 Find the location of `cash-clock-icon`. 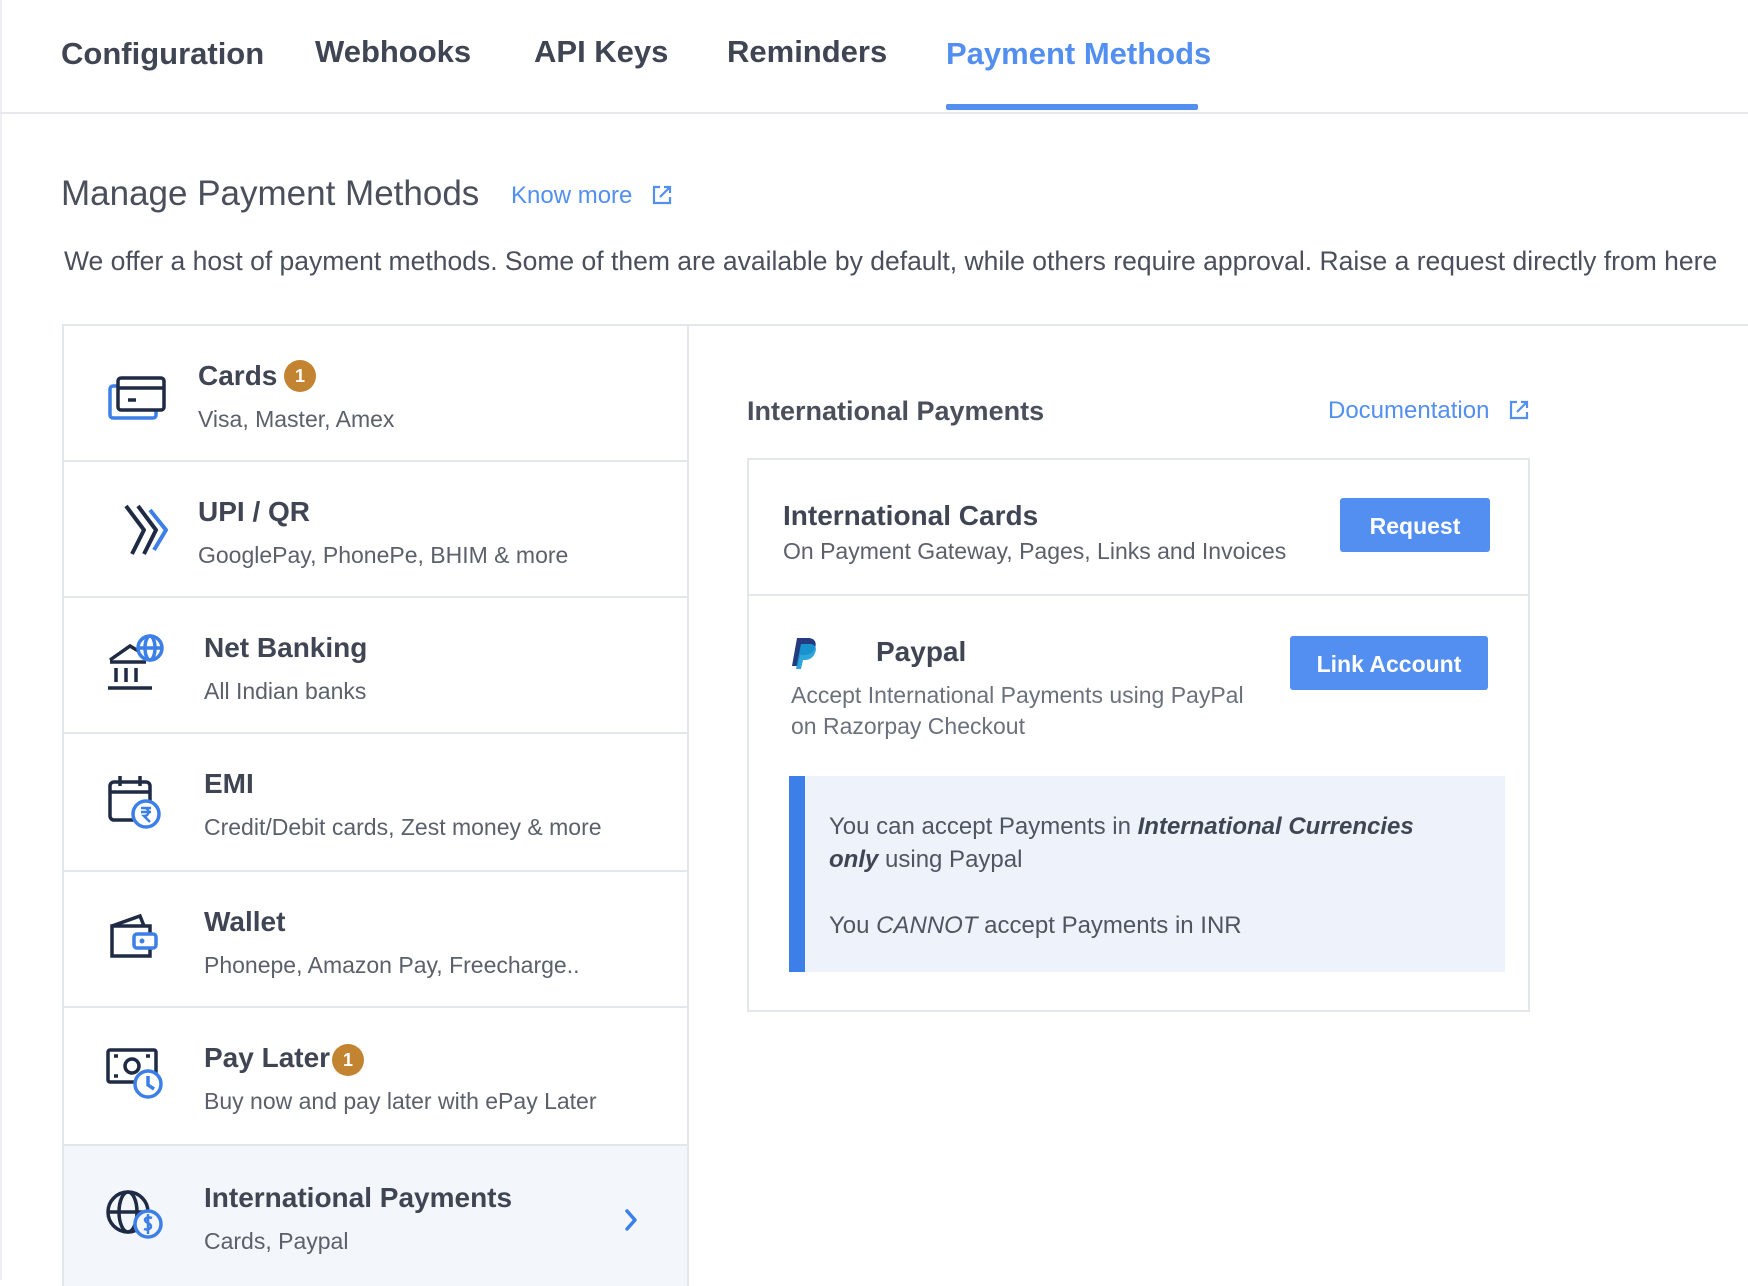

cash-clock-icon is located at coordinates (134, 1073).